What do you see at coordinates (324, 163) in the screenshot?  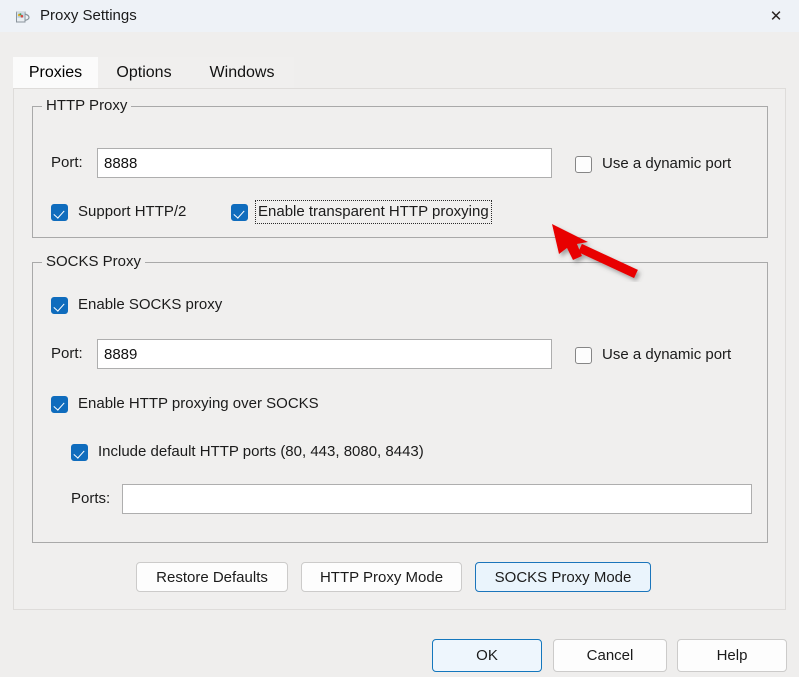 I see `http-port-input: 8888` at bounding box center [324, 163].